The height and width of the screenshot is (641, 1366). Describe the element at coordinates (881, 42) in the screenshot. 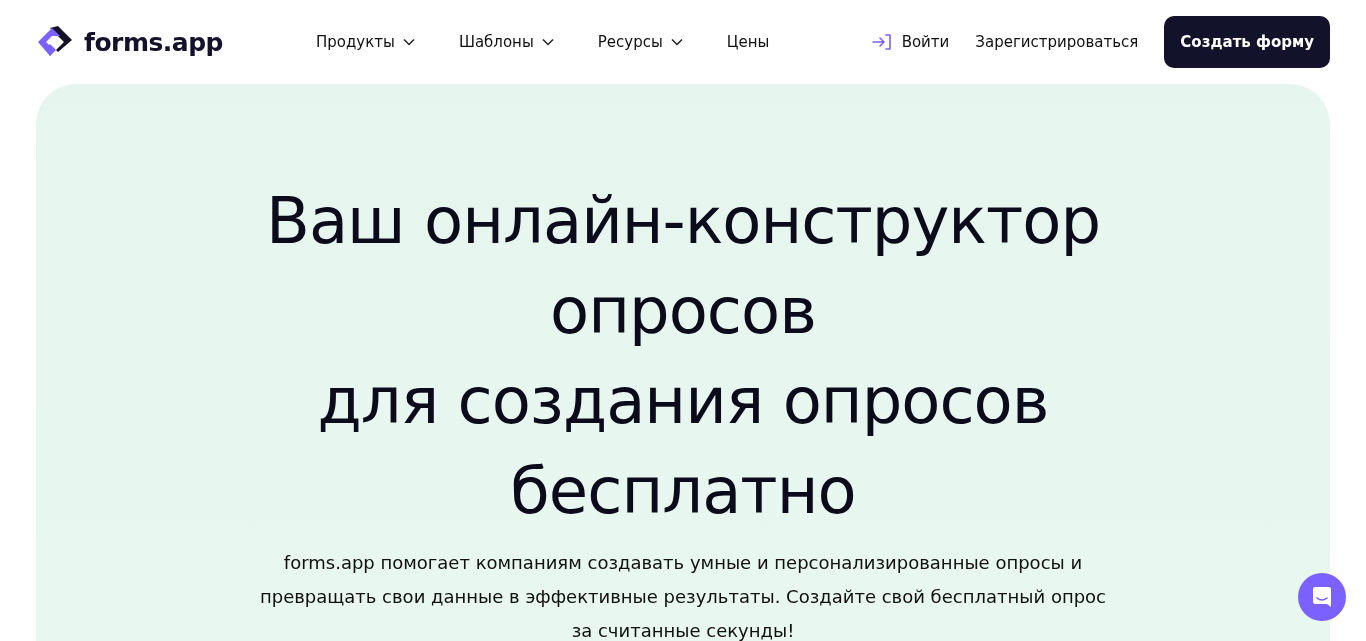

I see `sign-in-icon` at that location.